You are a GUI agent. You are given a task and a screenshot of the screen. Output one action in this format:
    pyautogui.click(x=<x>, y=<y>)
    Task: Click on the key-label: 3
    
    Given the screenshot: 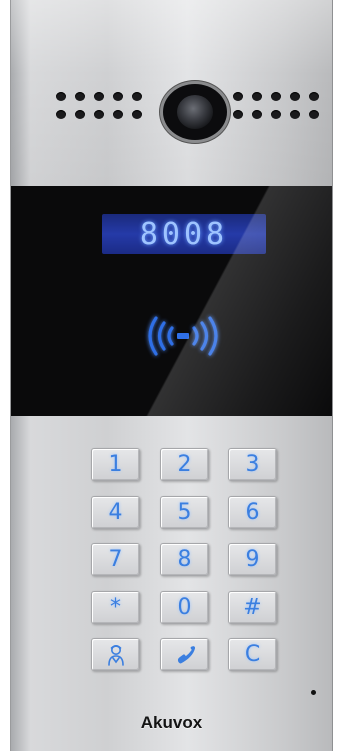 What is the action you would take?
    pyautogui.click(x=252, y=464)
    